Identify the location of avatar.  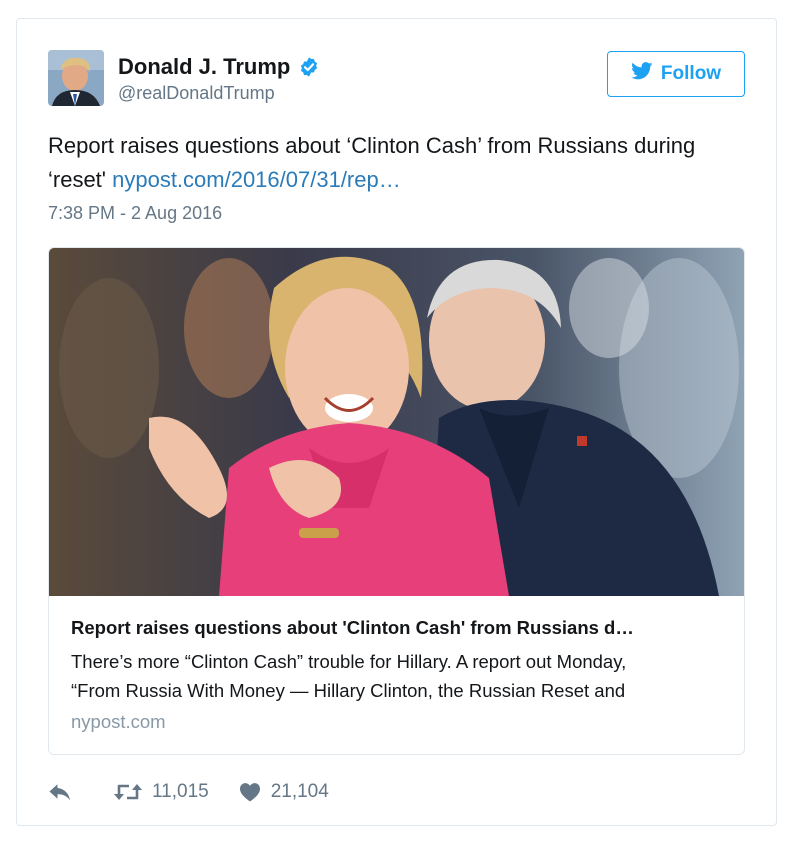
(76, 78).